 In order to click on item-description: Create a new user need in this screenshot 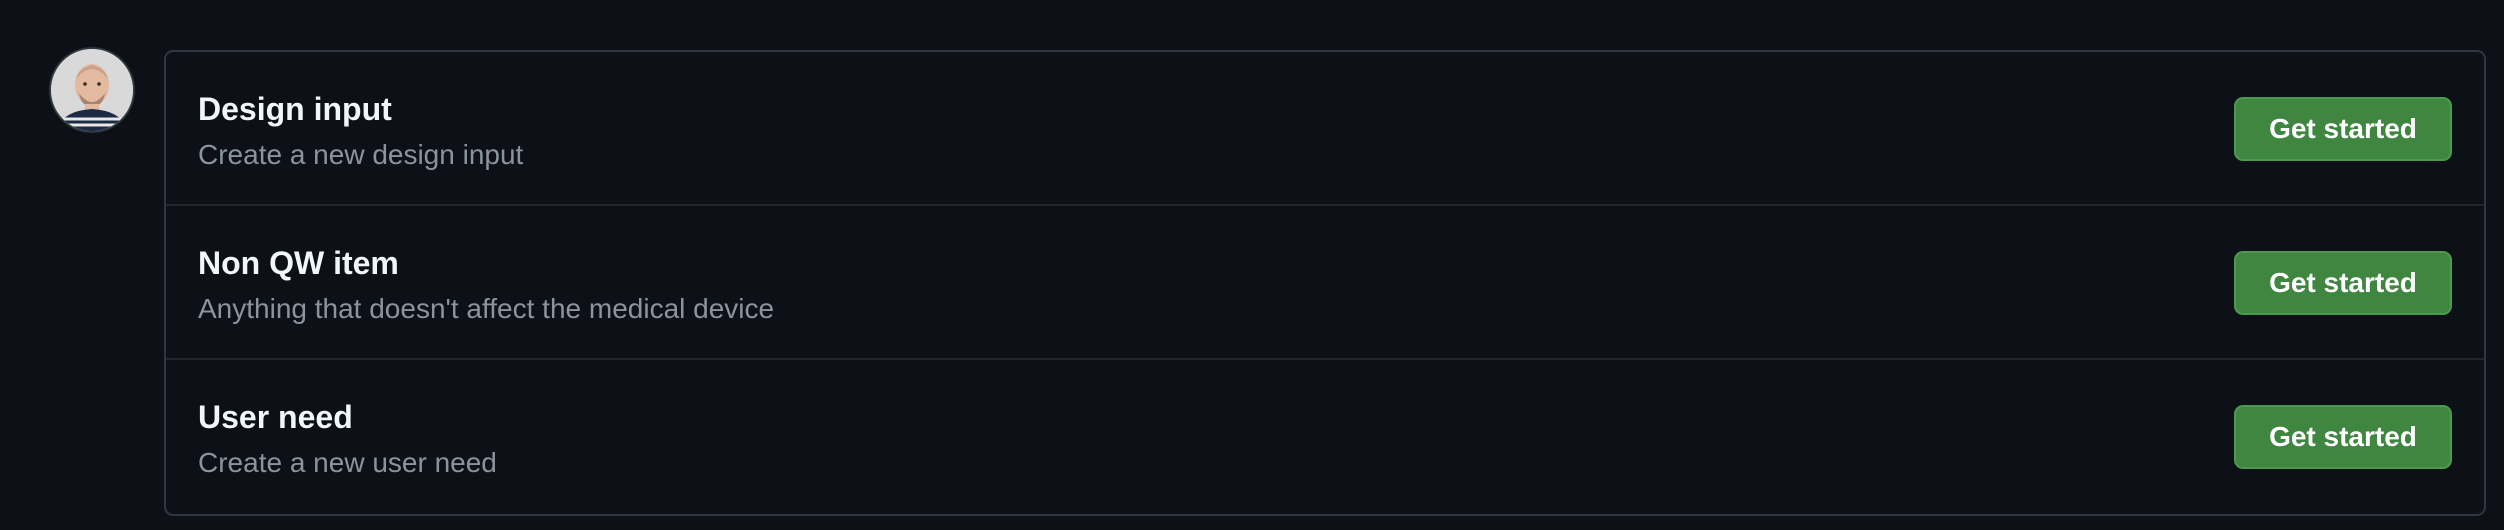, I will do `click(347, 462)`.